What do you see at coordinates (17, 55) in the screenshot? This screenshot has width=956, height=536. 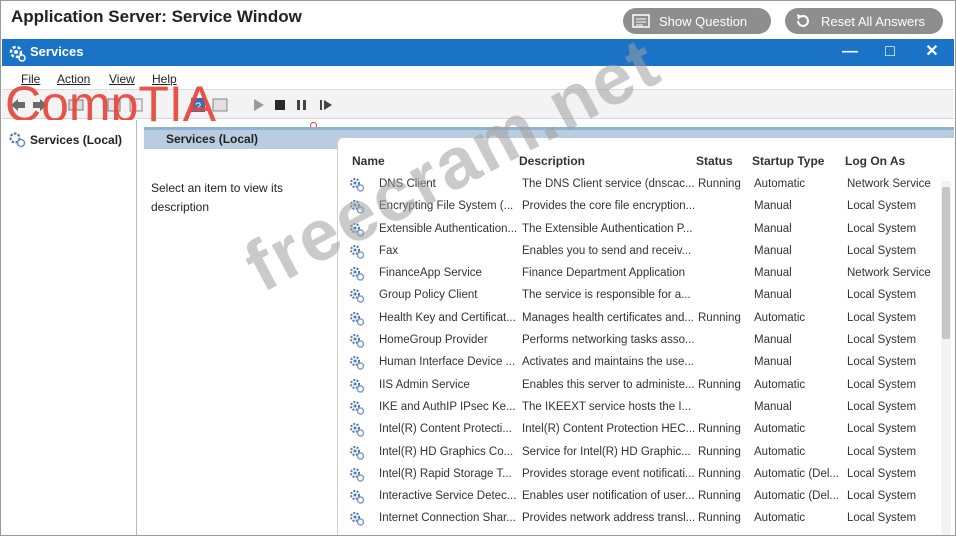 I see `services-gear-icon` at bounding box center [17, 55].